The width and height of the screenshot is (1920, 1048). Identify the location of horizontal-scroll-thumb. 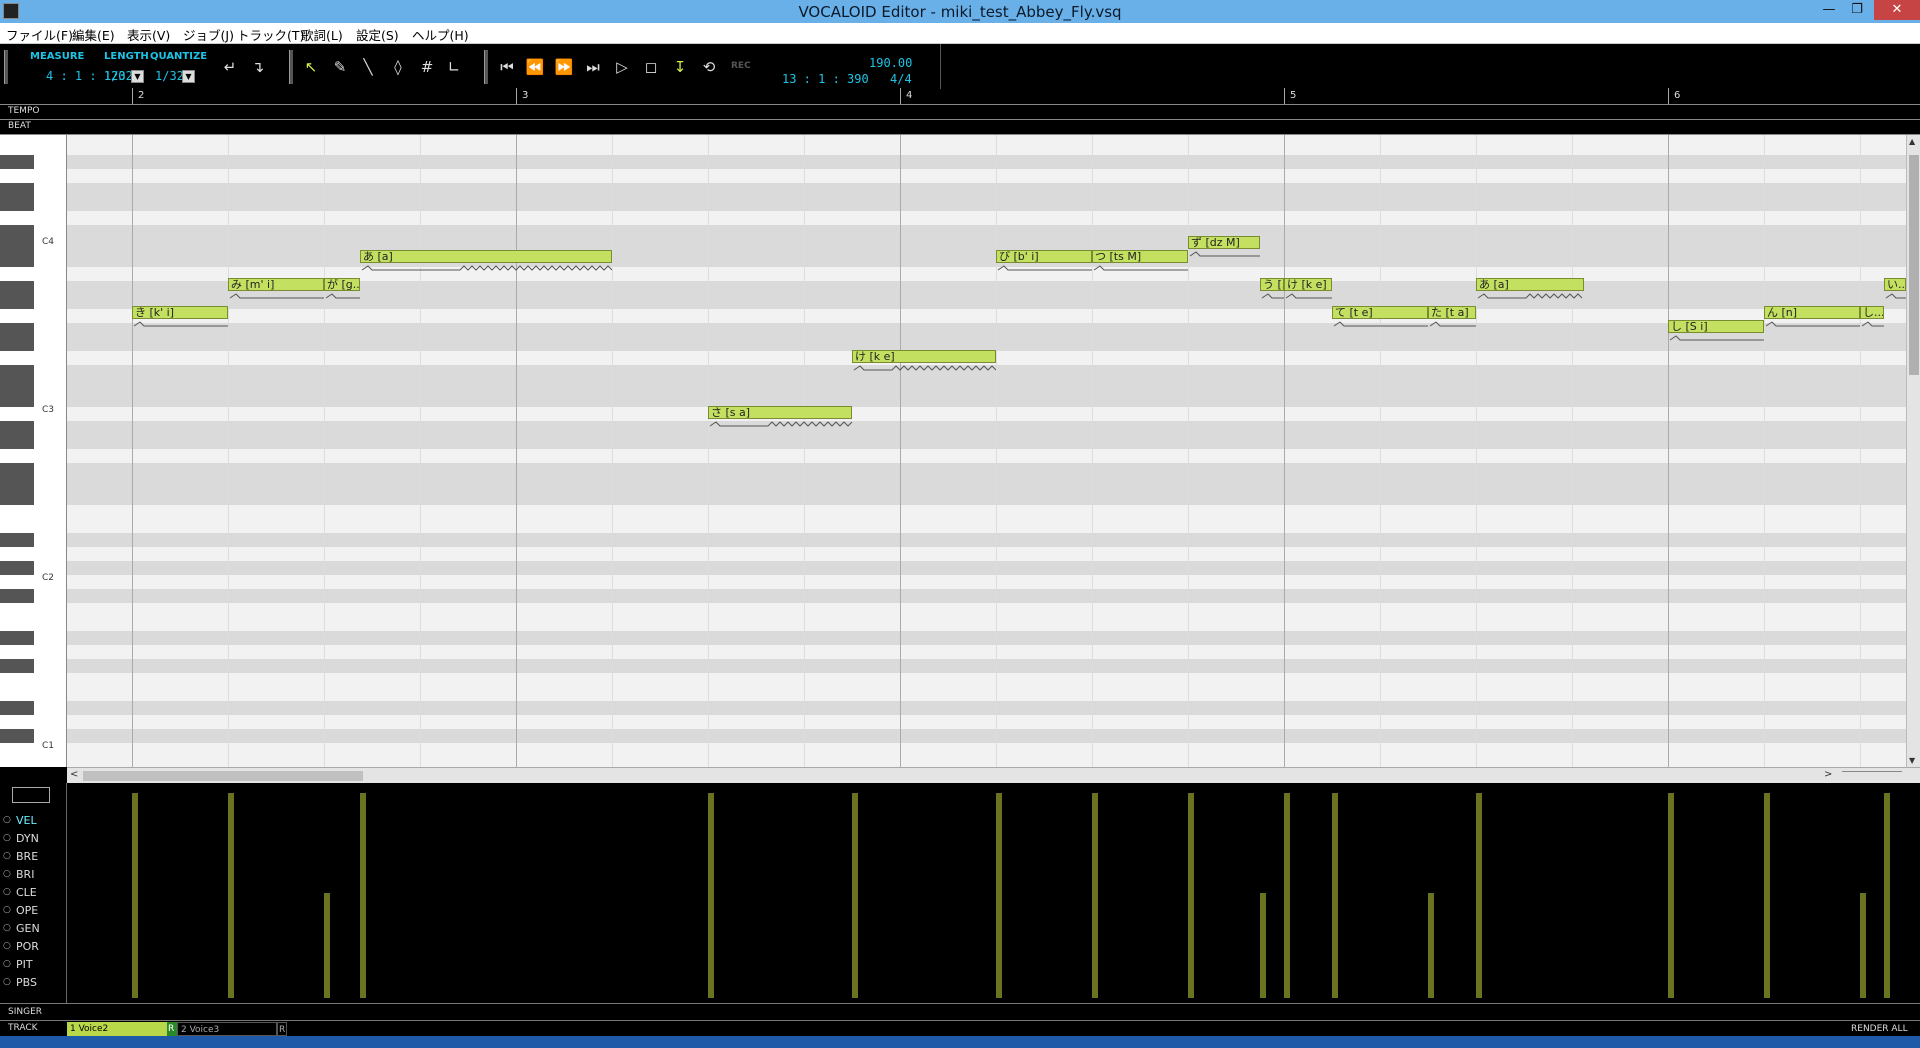
(223, 776).